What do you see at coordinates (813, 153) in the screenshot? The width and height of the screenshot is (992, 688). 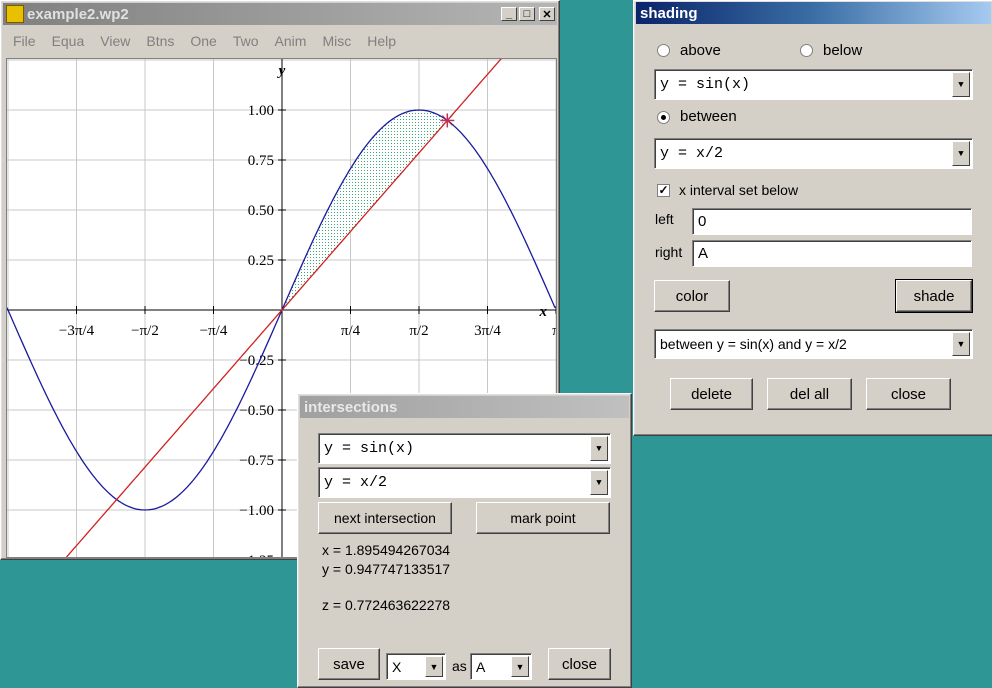 I see `shading-func2-select: y = x/2 ▼` at bounding box center [813, 153].